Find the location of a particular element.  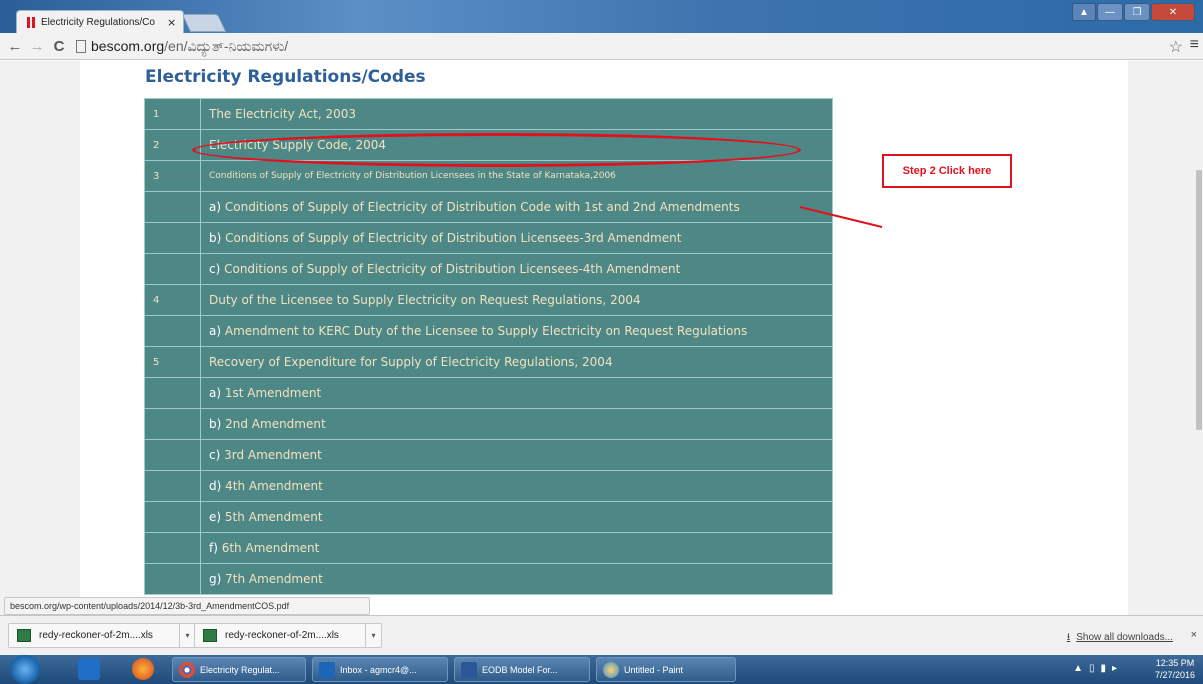

table-row: g) 7th Amendment is located at coordinates (488, 579).